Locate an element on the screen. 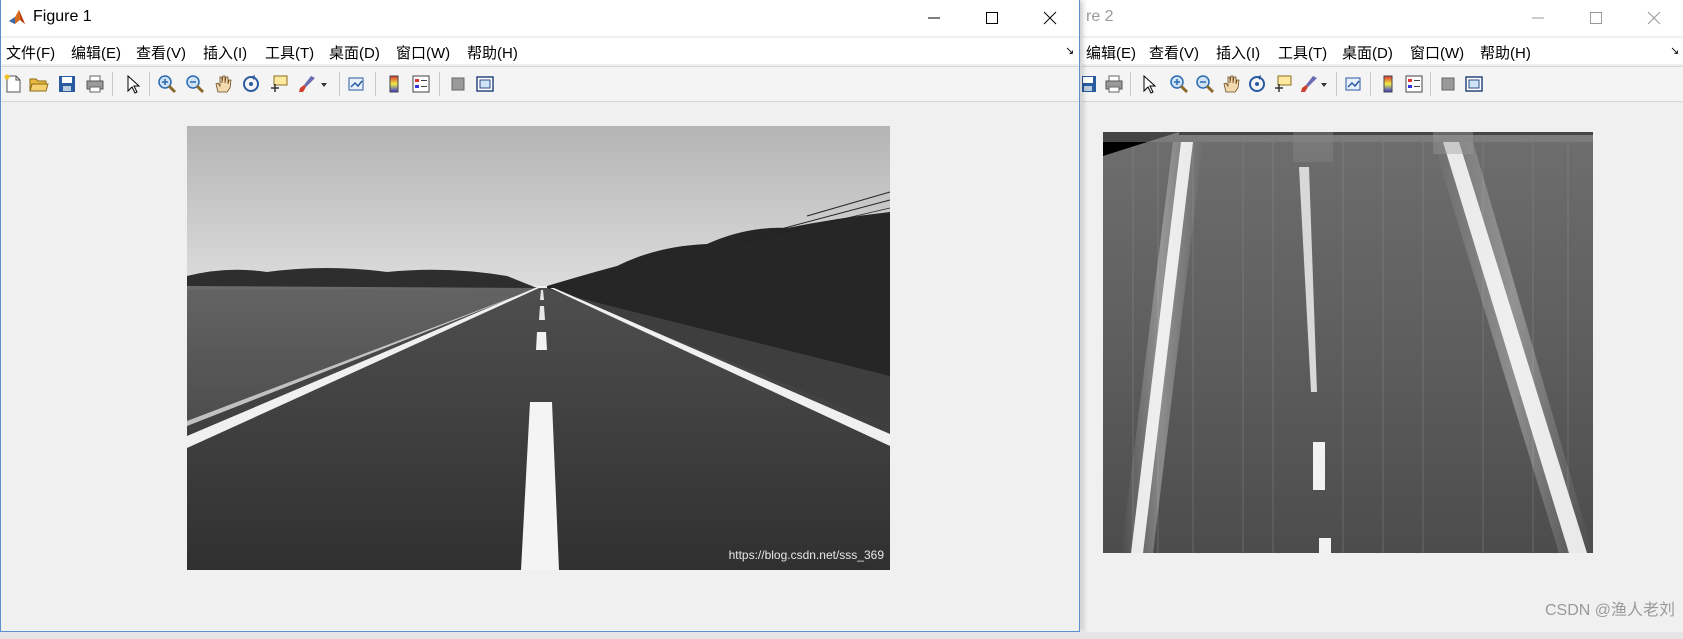  image-url-caption: https://blog.csdn.net/sss_369 is located at coordinates (807, 555).